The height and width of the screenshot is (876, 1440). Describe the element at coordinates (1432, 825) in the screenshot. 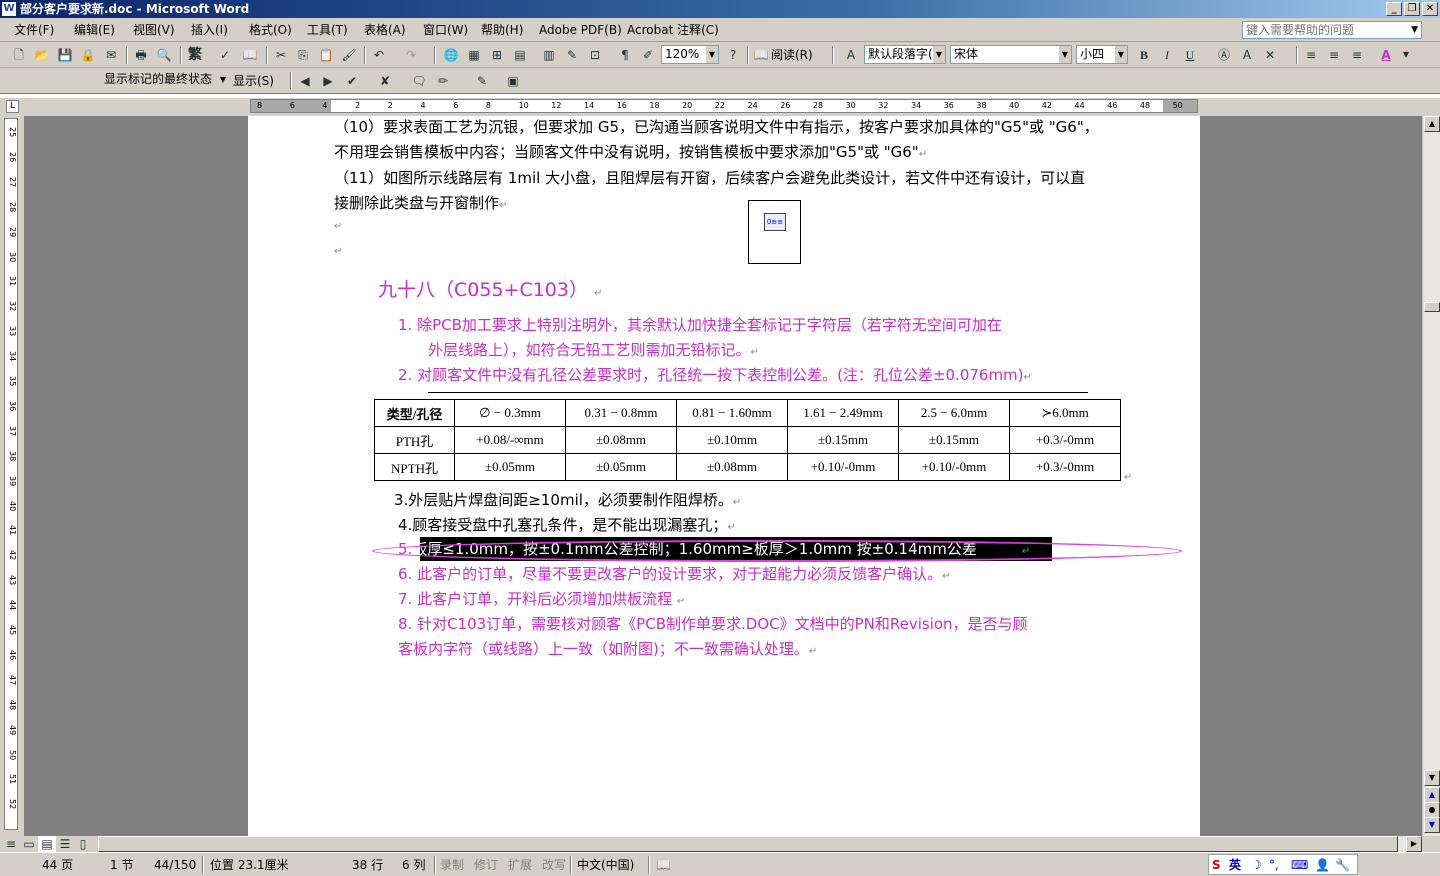

I see `next-page-icon: ▼` at that location.